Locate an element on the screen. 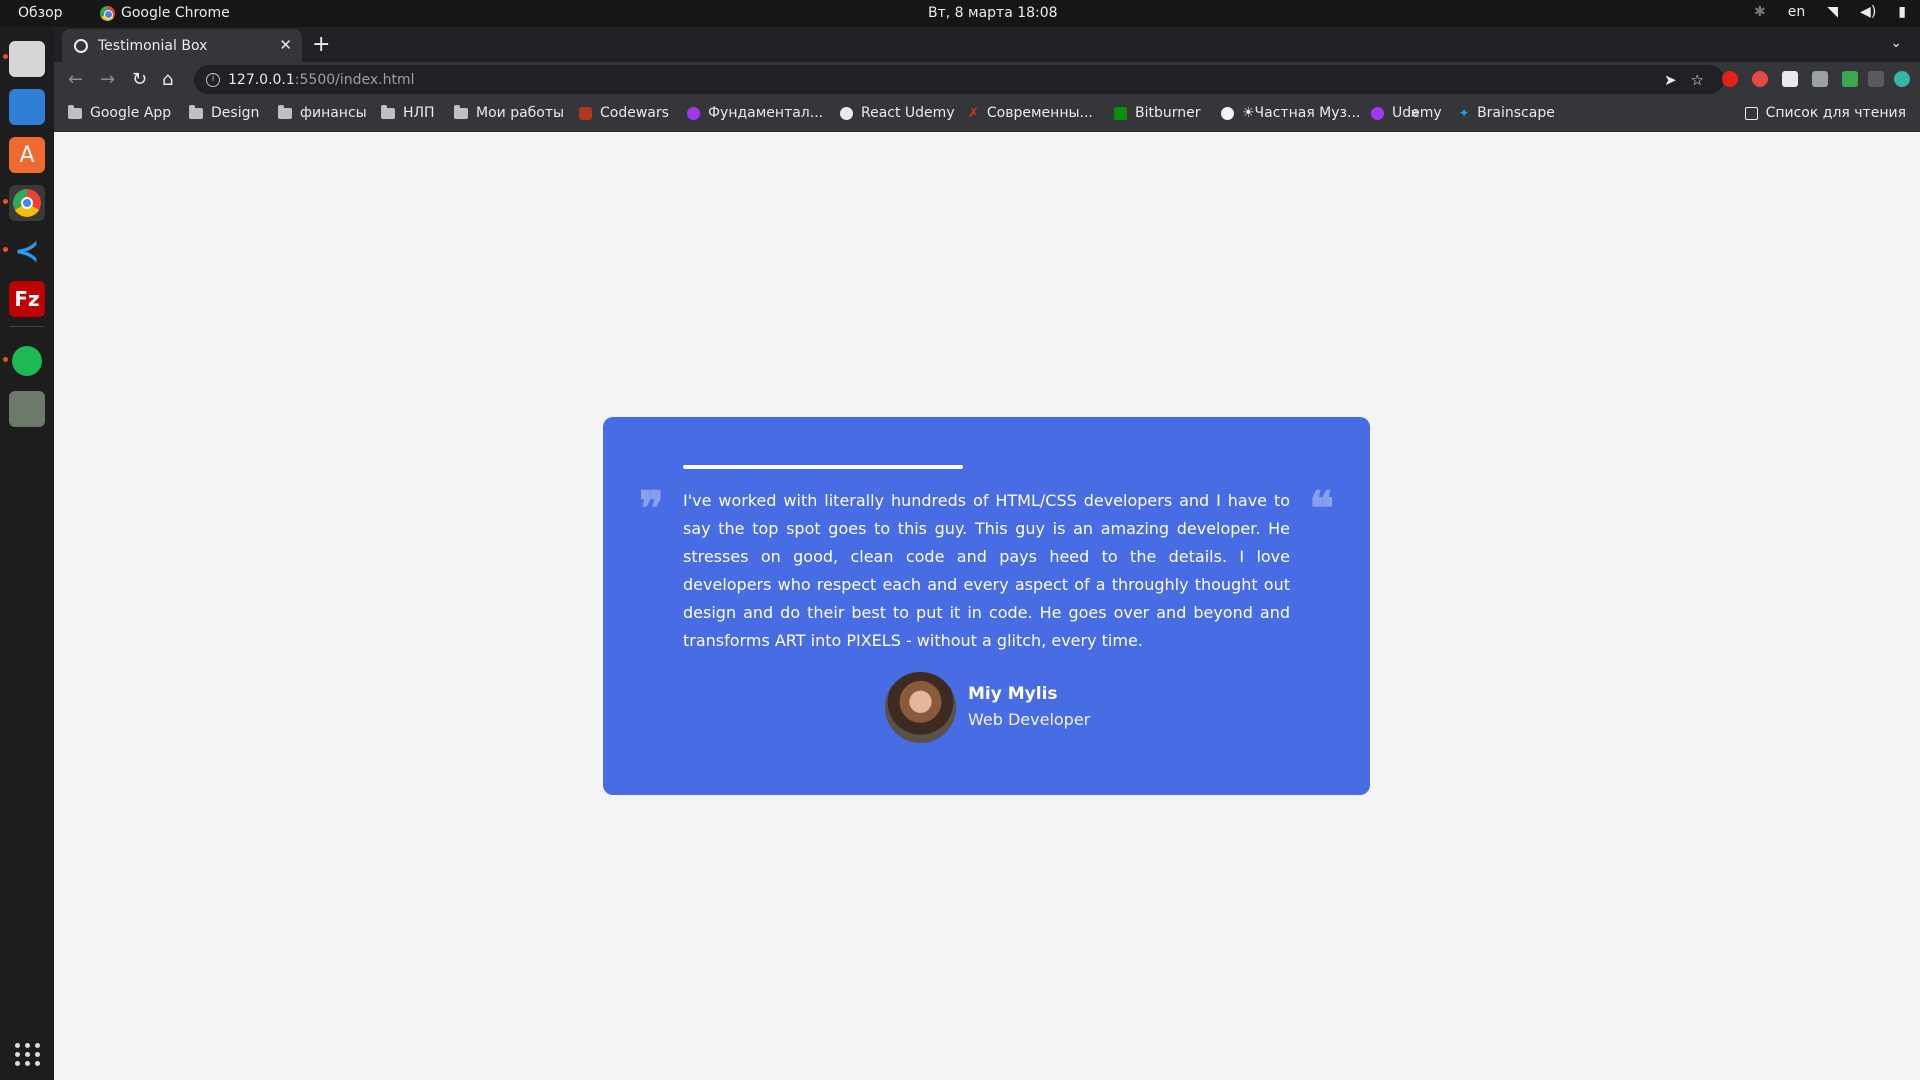 Image resolution: width=1920 pixels, height=1080 pixels. app-menu: Google Chrome is located at coordinates (165, 13).